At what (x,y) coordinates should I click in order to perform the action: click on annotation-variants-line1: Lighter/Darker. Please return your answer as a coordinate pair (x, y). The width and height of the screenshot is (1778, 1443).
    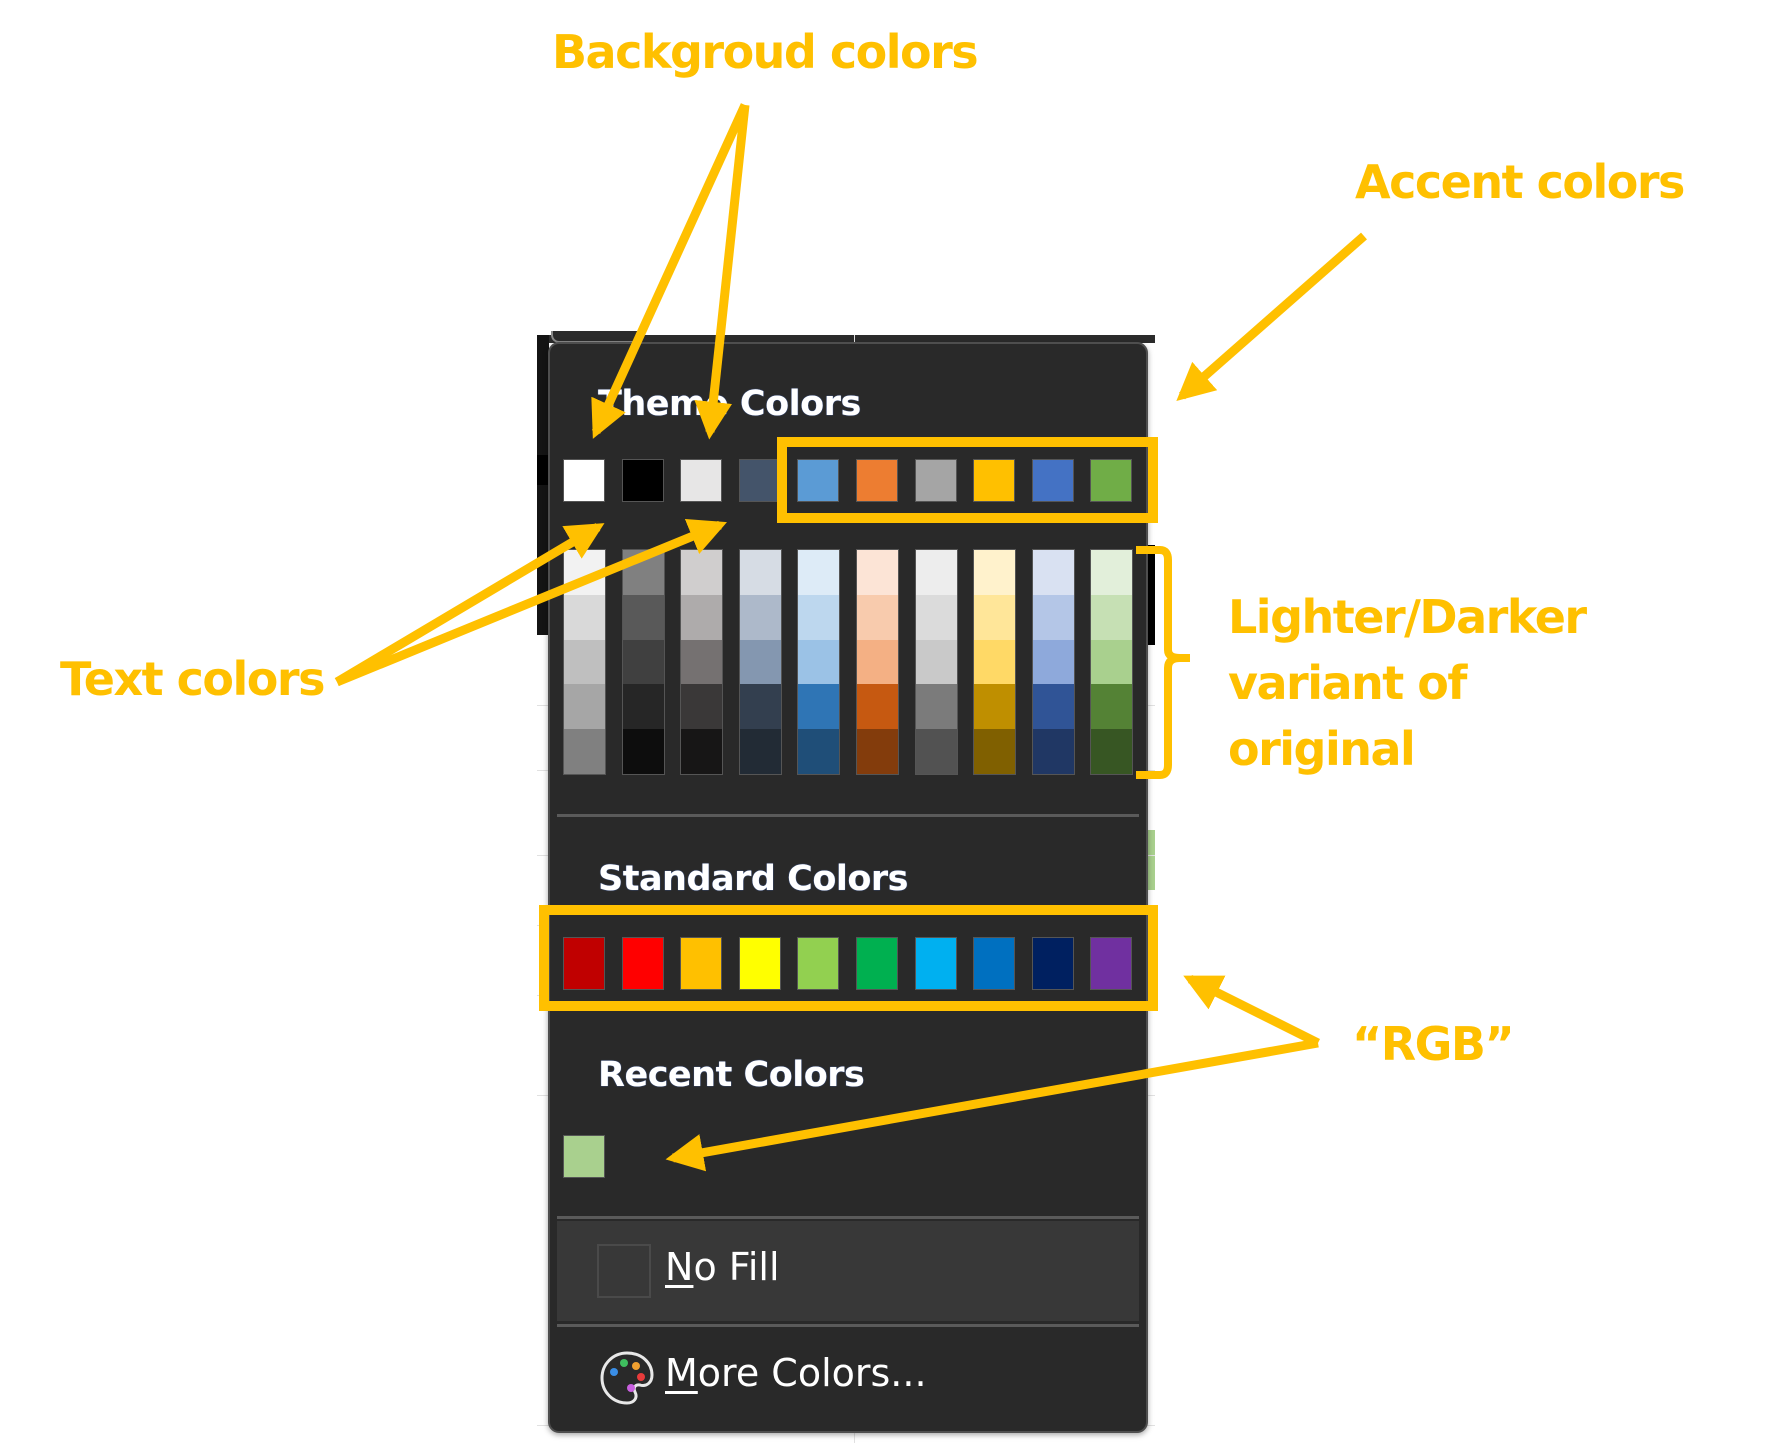
    Looking at the image, I should click on (1407, 617).